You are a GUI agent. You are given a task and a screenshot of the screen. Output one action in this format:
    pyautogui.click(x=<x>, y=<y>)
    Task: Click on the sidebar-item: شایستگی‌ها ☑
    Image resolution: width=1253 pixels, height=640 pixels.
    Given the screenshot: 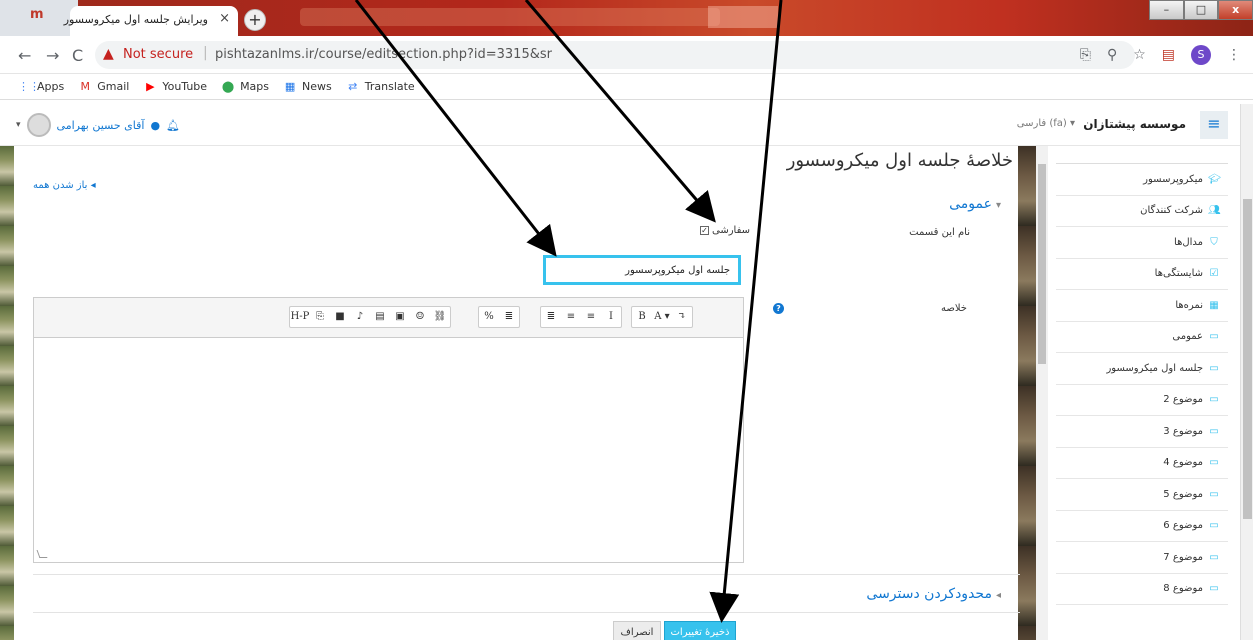 What is the action you would take?
    pyautogui.click(x=1142, y=274)
    